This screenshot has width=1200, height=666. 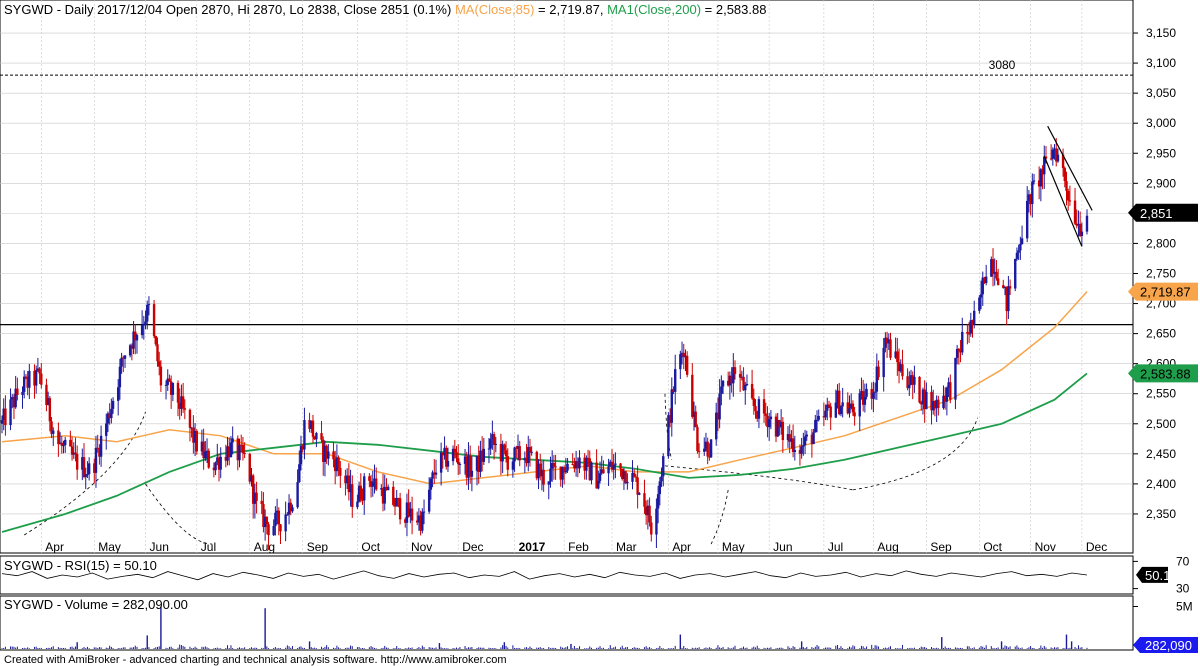 I want to click on month-label: Apr, so click(x=54, y=547).